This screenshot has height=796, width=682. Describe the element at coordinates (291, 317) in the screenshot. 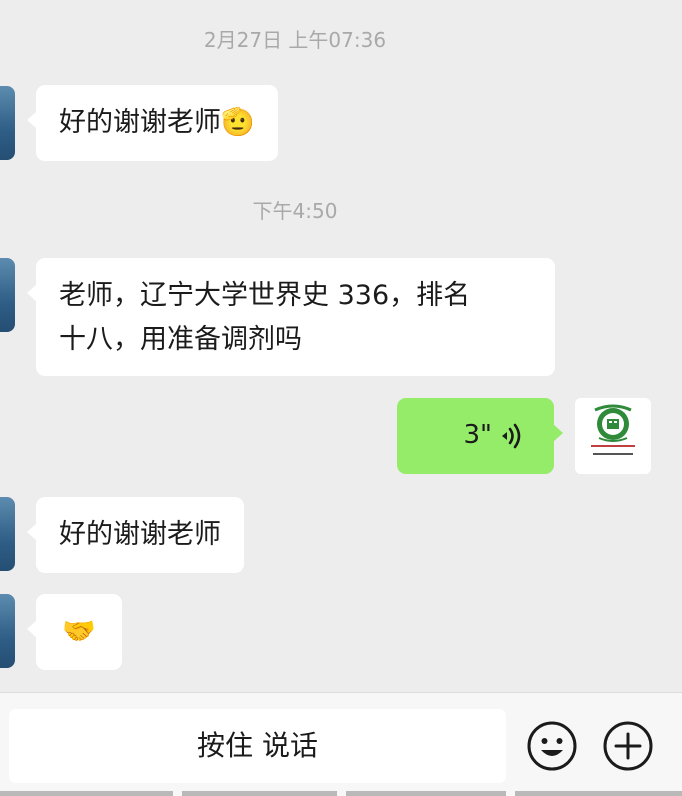

I see `incoming-message-bubble: 老师，辽宁大学世界史 336，排名 十八，用准备调剂吗` at that location.